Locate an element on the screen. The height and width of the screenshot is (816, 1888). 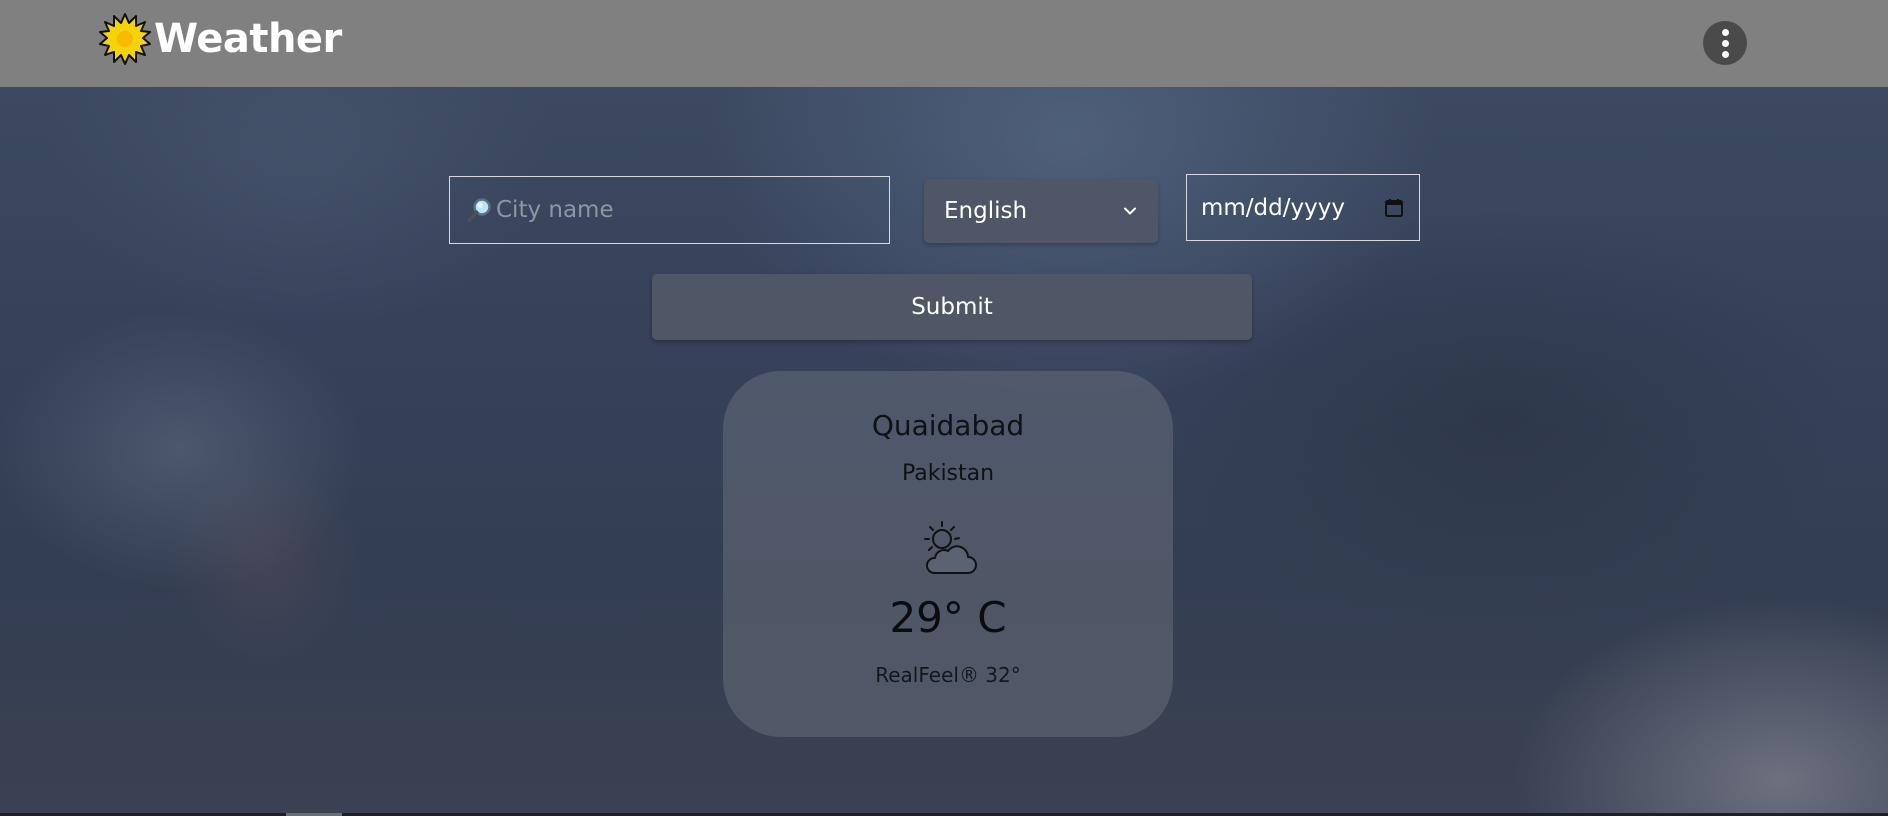
country-name: Pakistan is located at coordinates (948, 473).